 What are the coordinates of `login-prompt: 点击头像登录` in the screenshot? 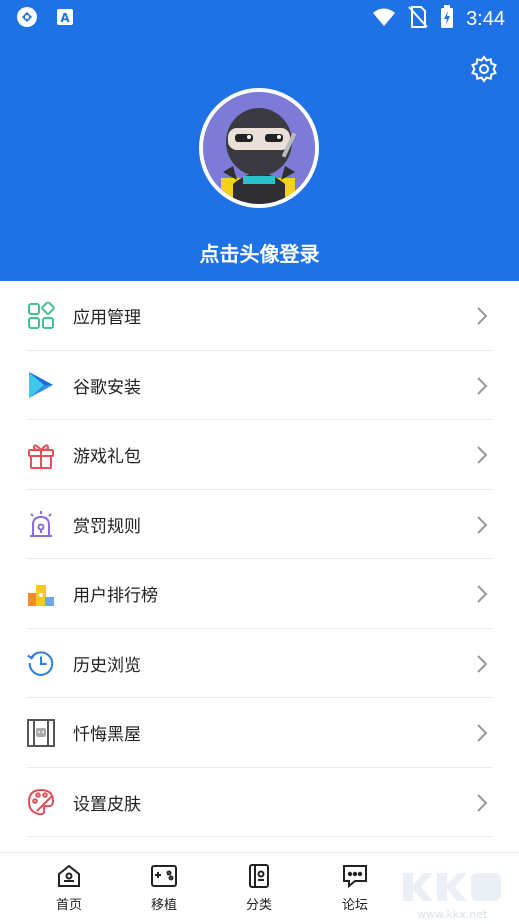 It's located at (259, 252).